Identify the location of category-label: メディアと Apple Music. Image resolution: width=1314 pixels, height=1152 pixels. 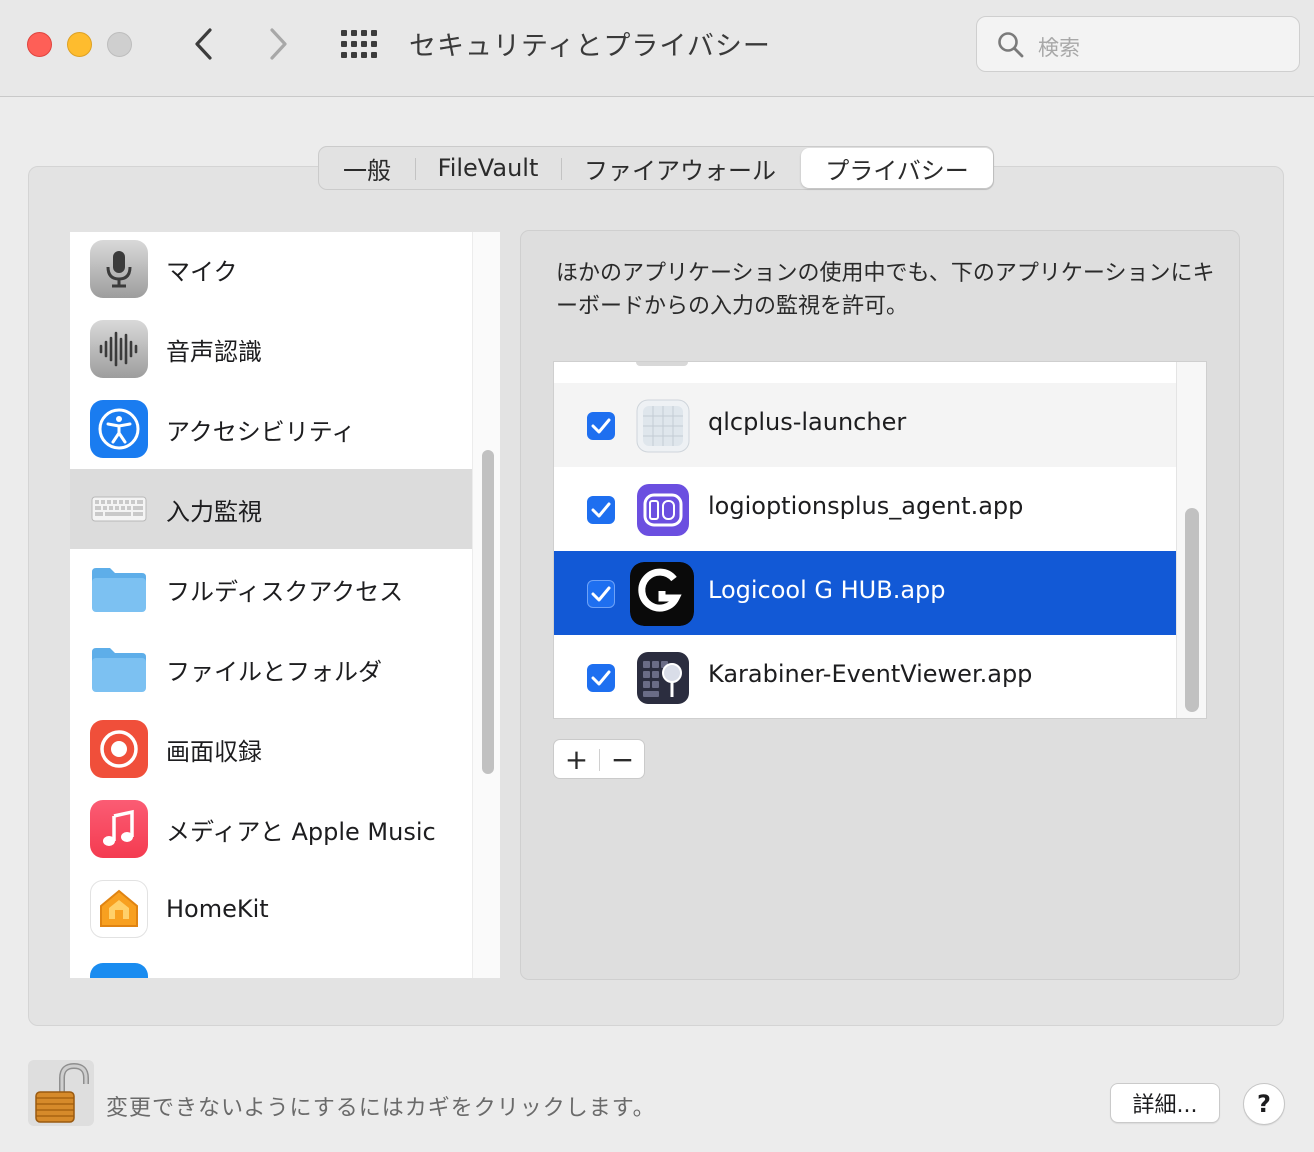
(301, 831).